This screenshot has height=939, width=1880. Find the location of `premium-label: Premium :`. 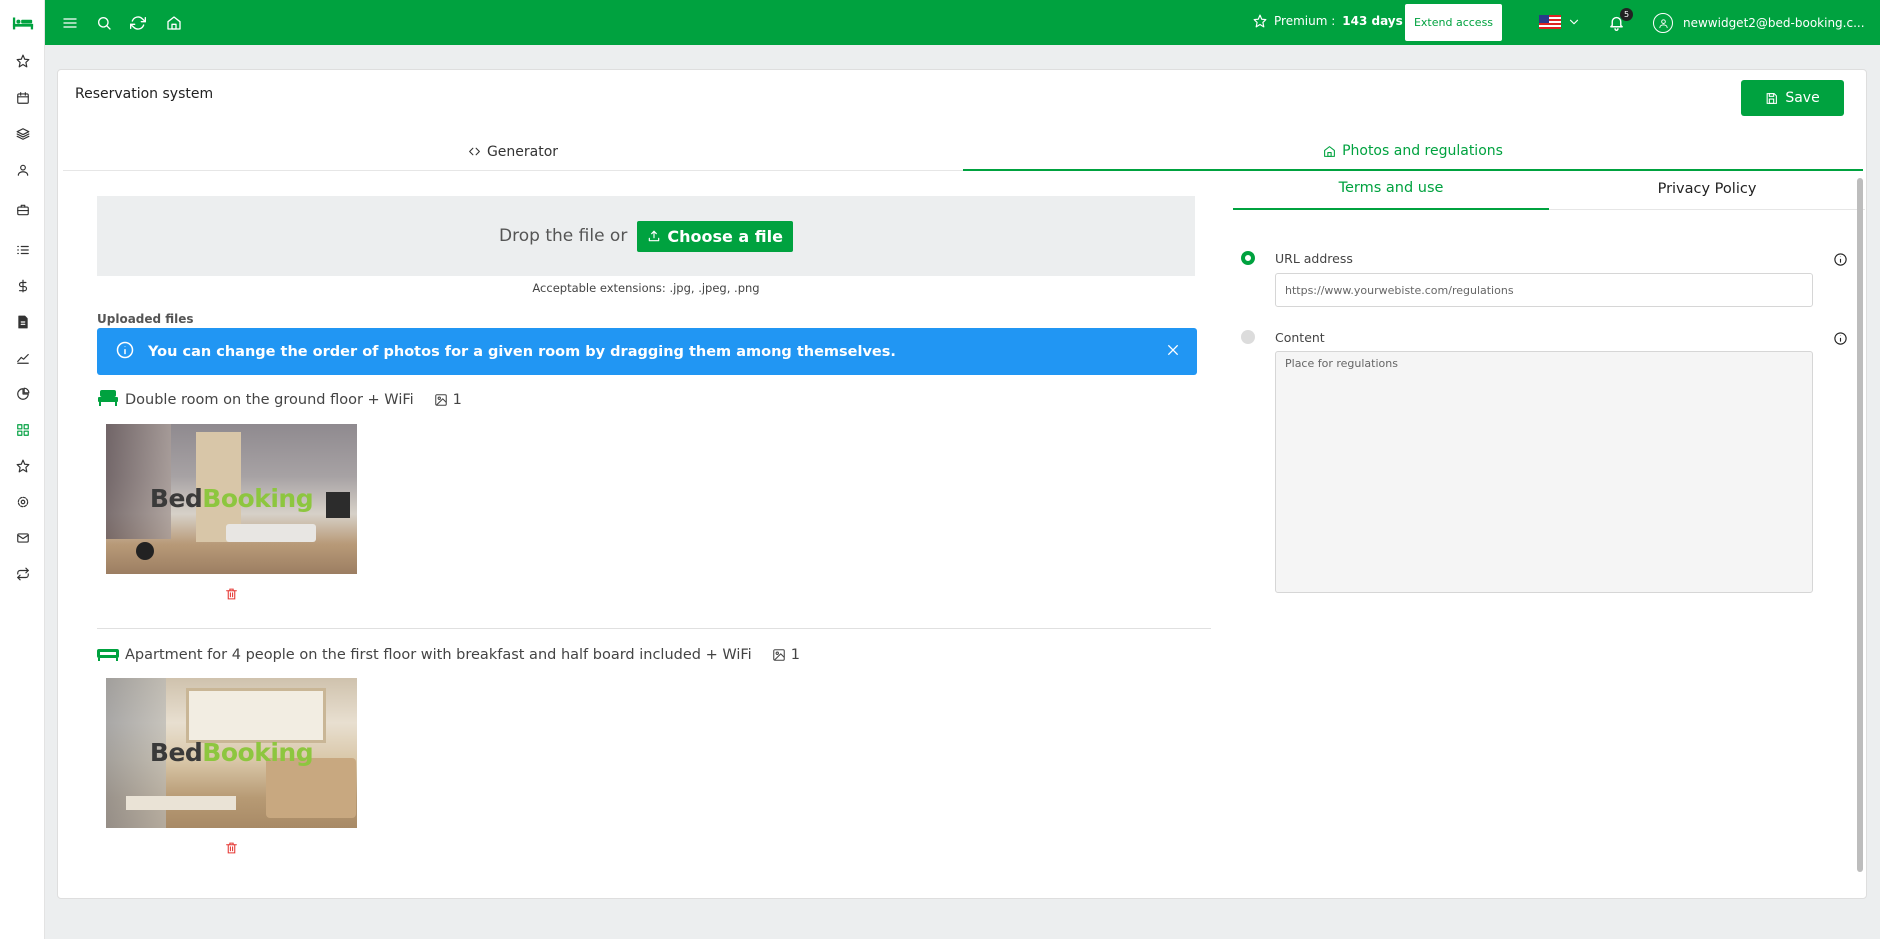

premium-label: Premium : is located at coordinates (1305, 21).